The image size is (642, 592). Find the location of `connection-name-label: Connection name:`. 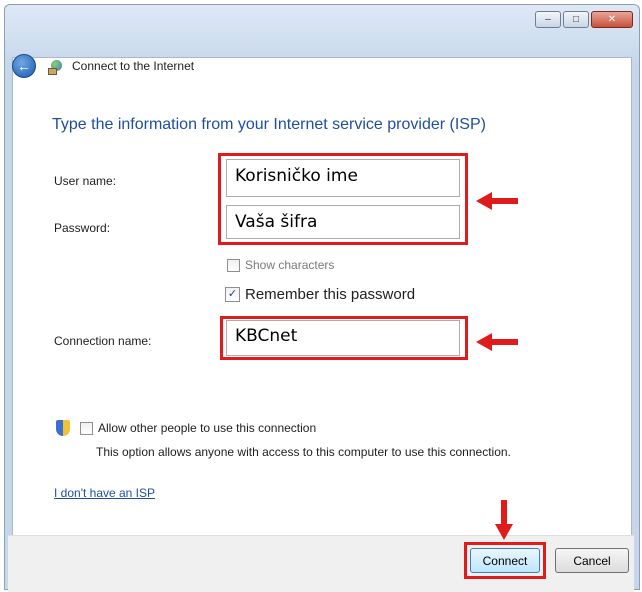

connection-name-label: Connection name: is located at coordinates (103, 341).